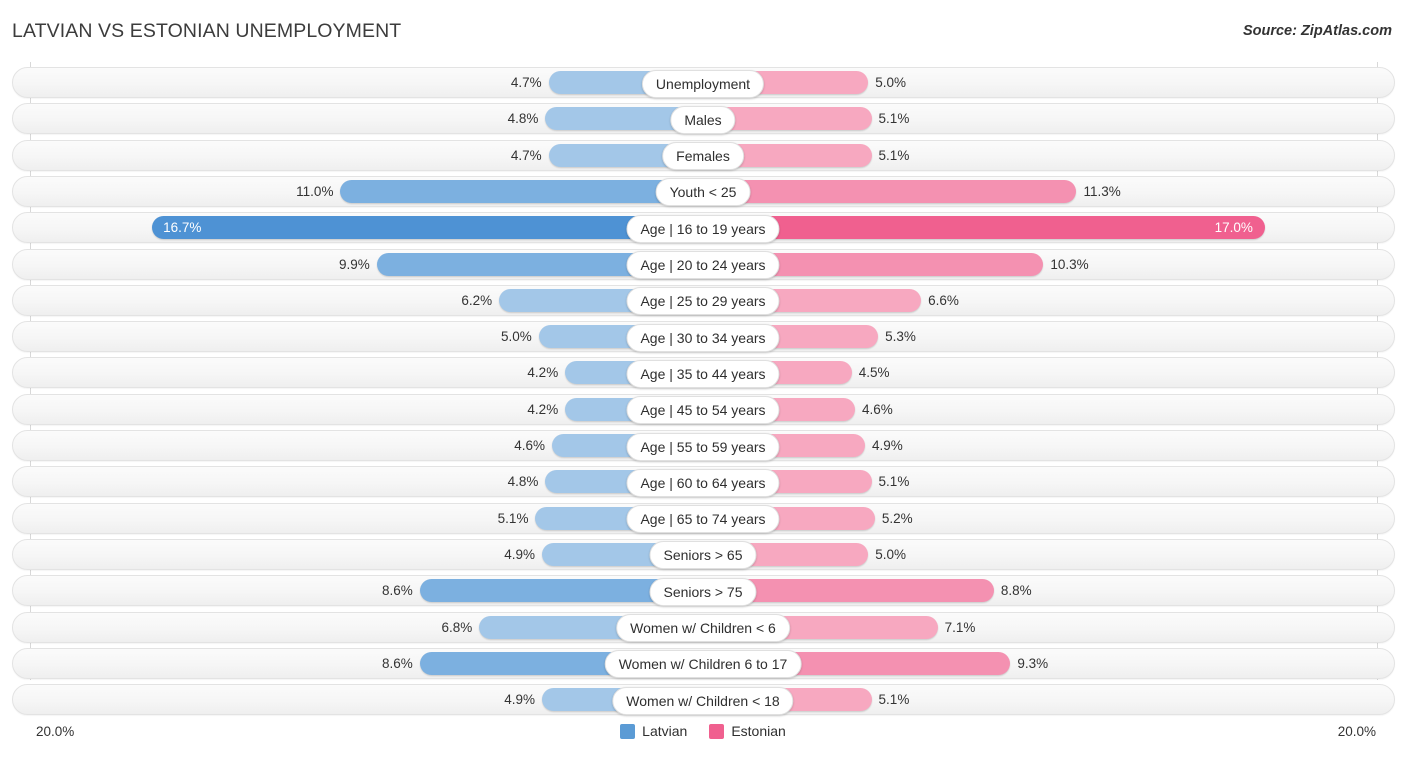  I want to click on chart-row: 4.9% 5.0% Seniors > 65, so click(703, 554).